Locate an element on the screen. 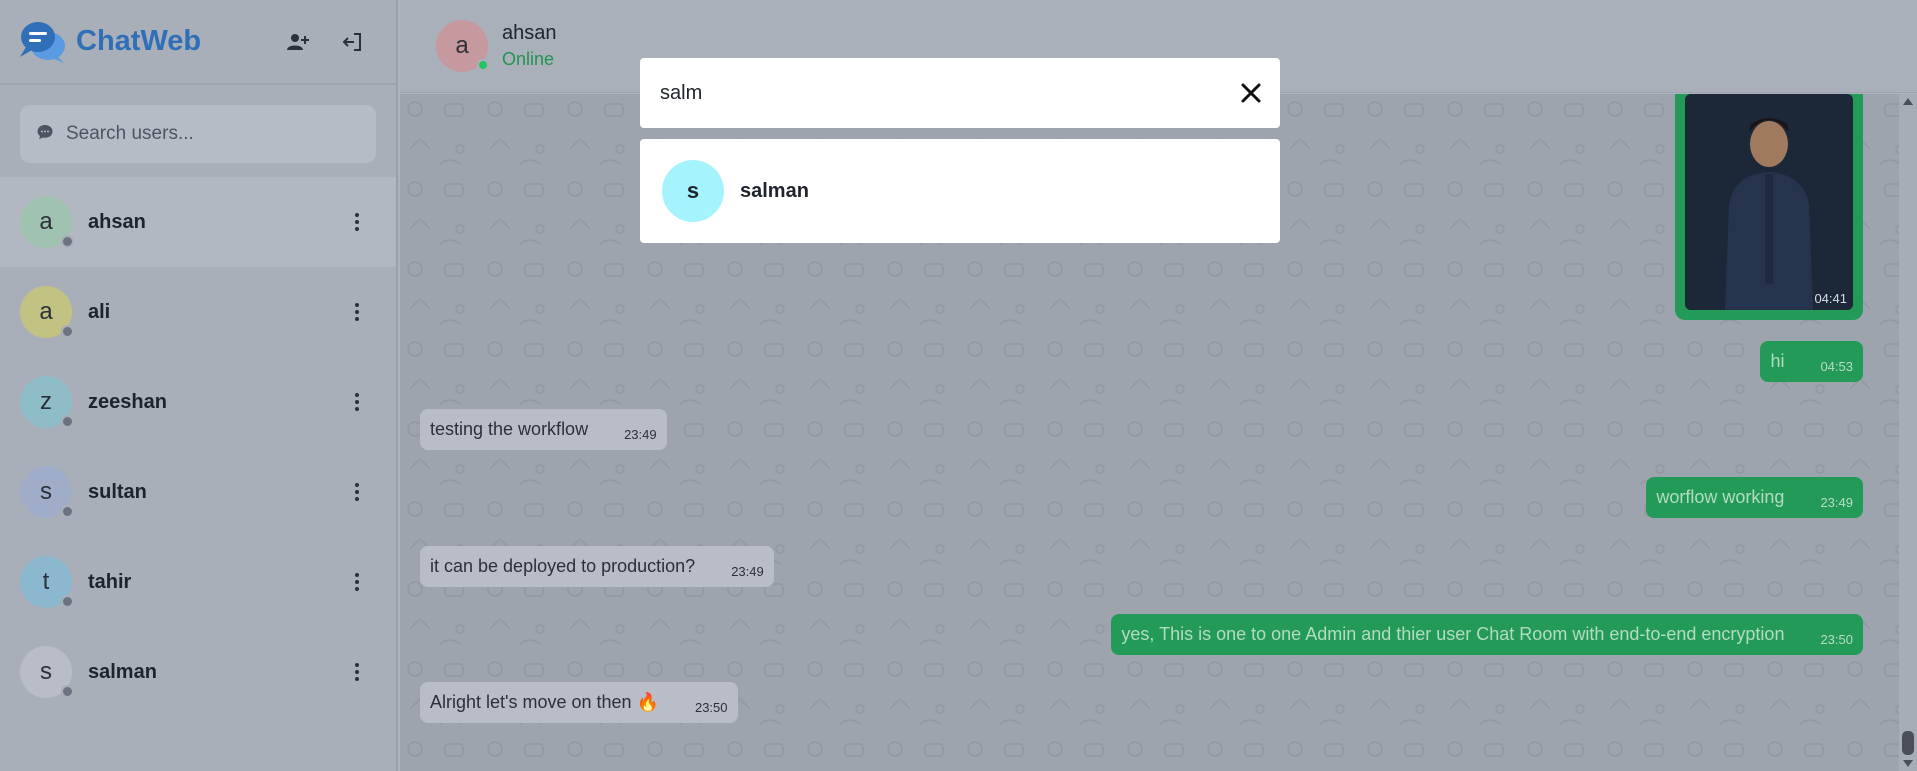 The image size is (1917, 771). message-text: Alright let's move on then 🔥 is located at coordinates (544, 702).